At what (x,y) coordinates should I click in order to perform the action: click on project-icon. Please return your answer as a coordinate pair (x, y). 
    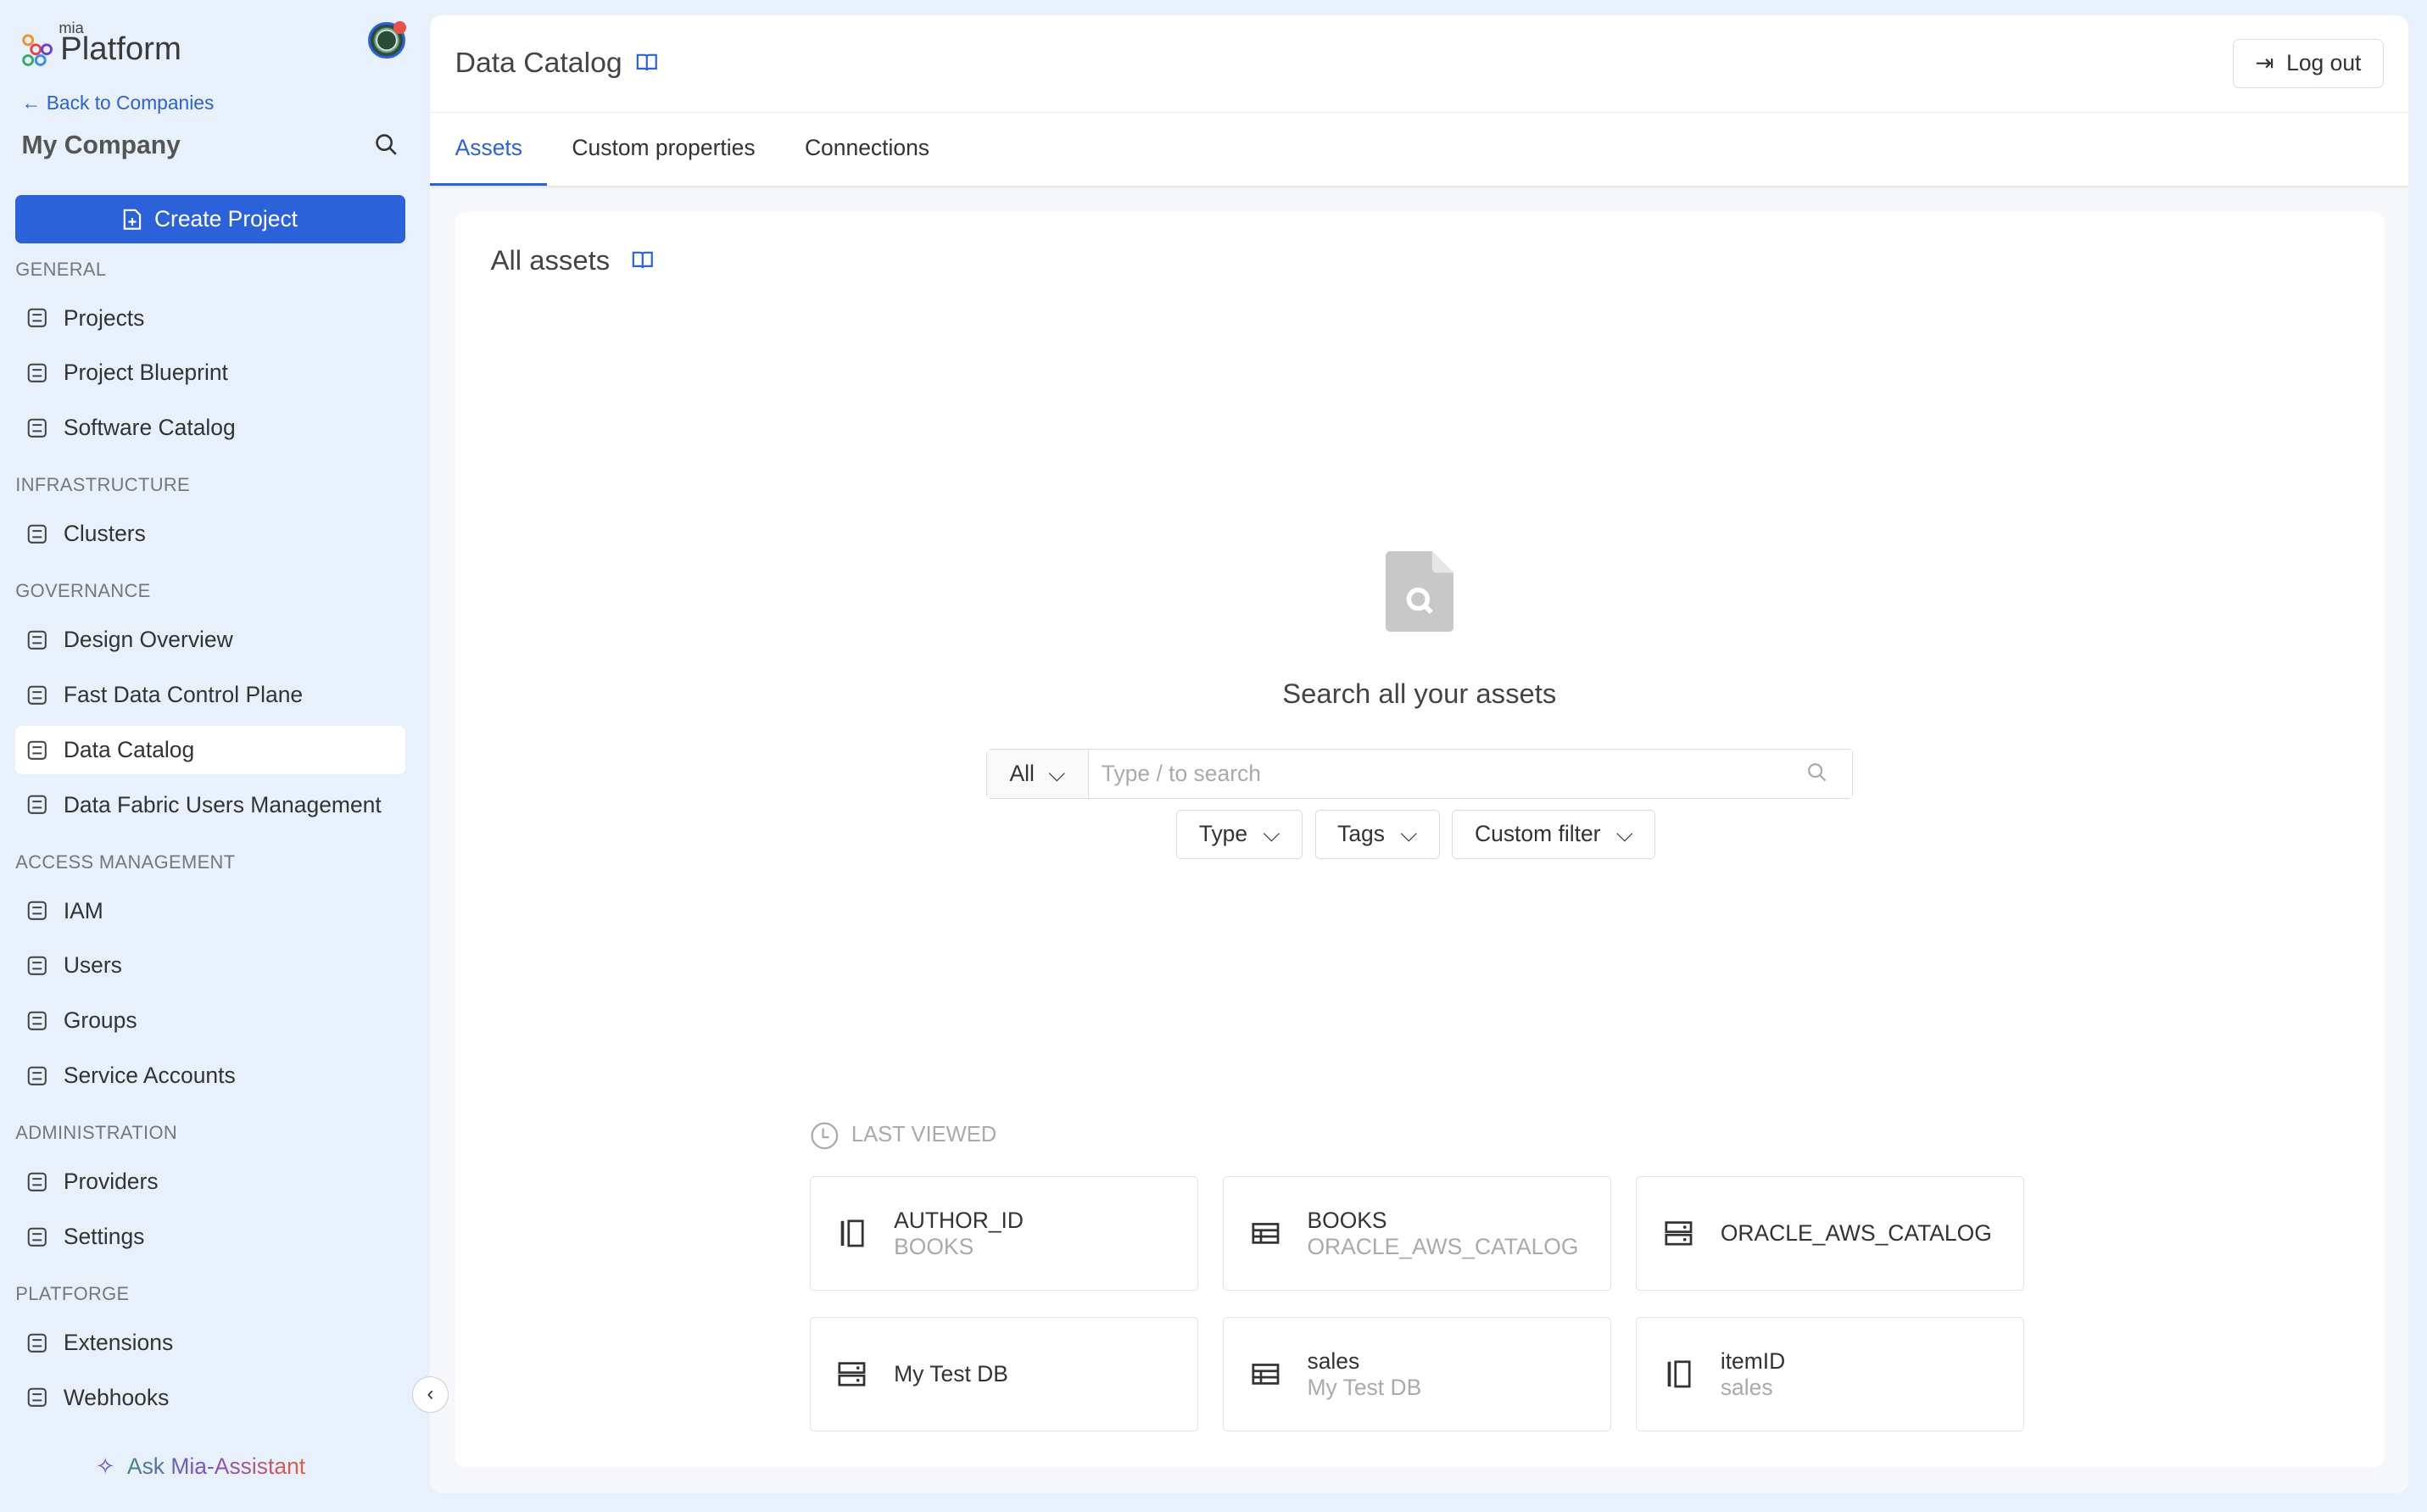
    Looking at the image, I should click on (37, 318).